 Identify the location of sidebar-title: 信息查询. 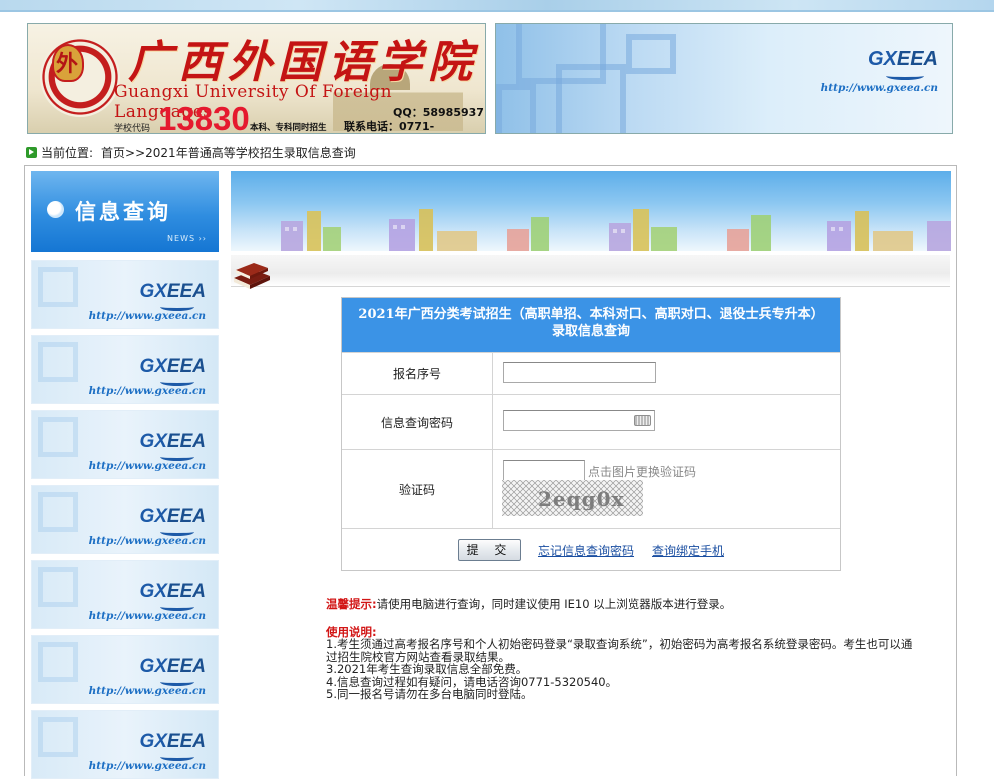
(123, 212).